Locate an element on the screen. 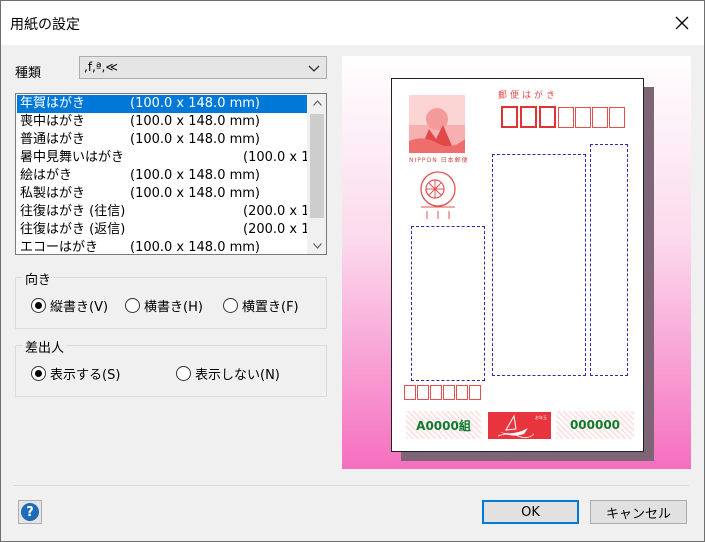  radio-landscape: 横置き(F) is located at coordinates (261, 305).